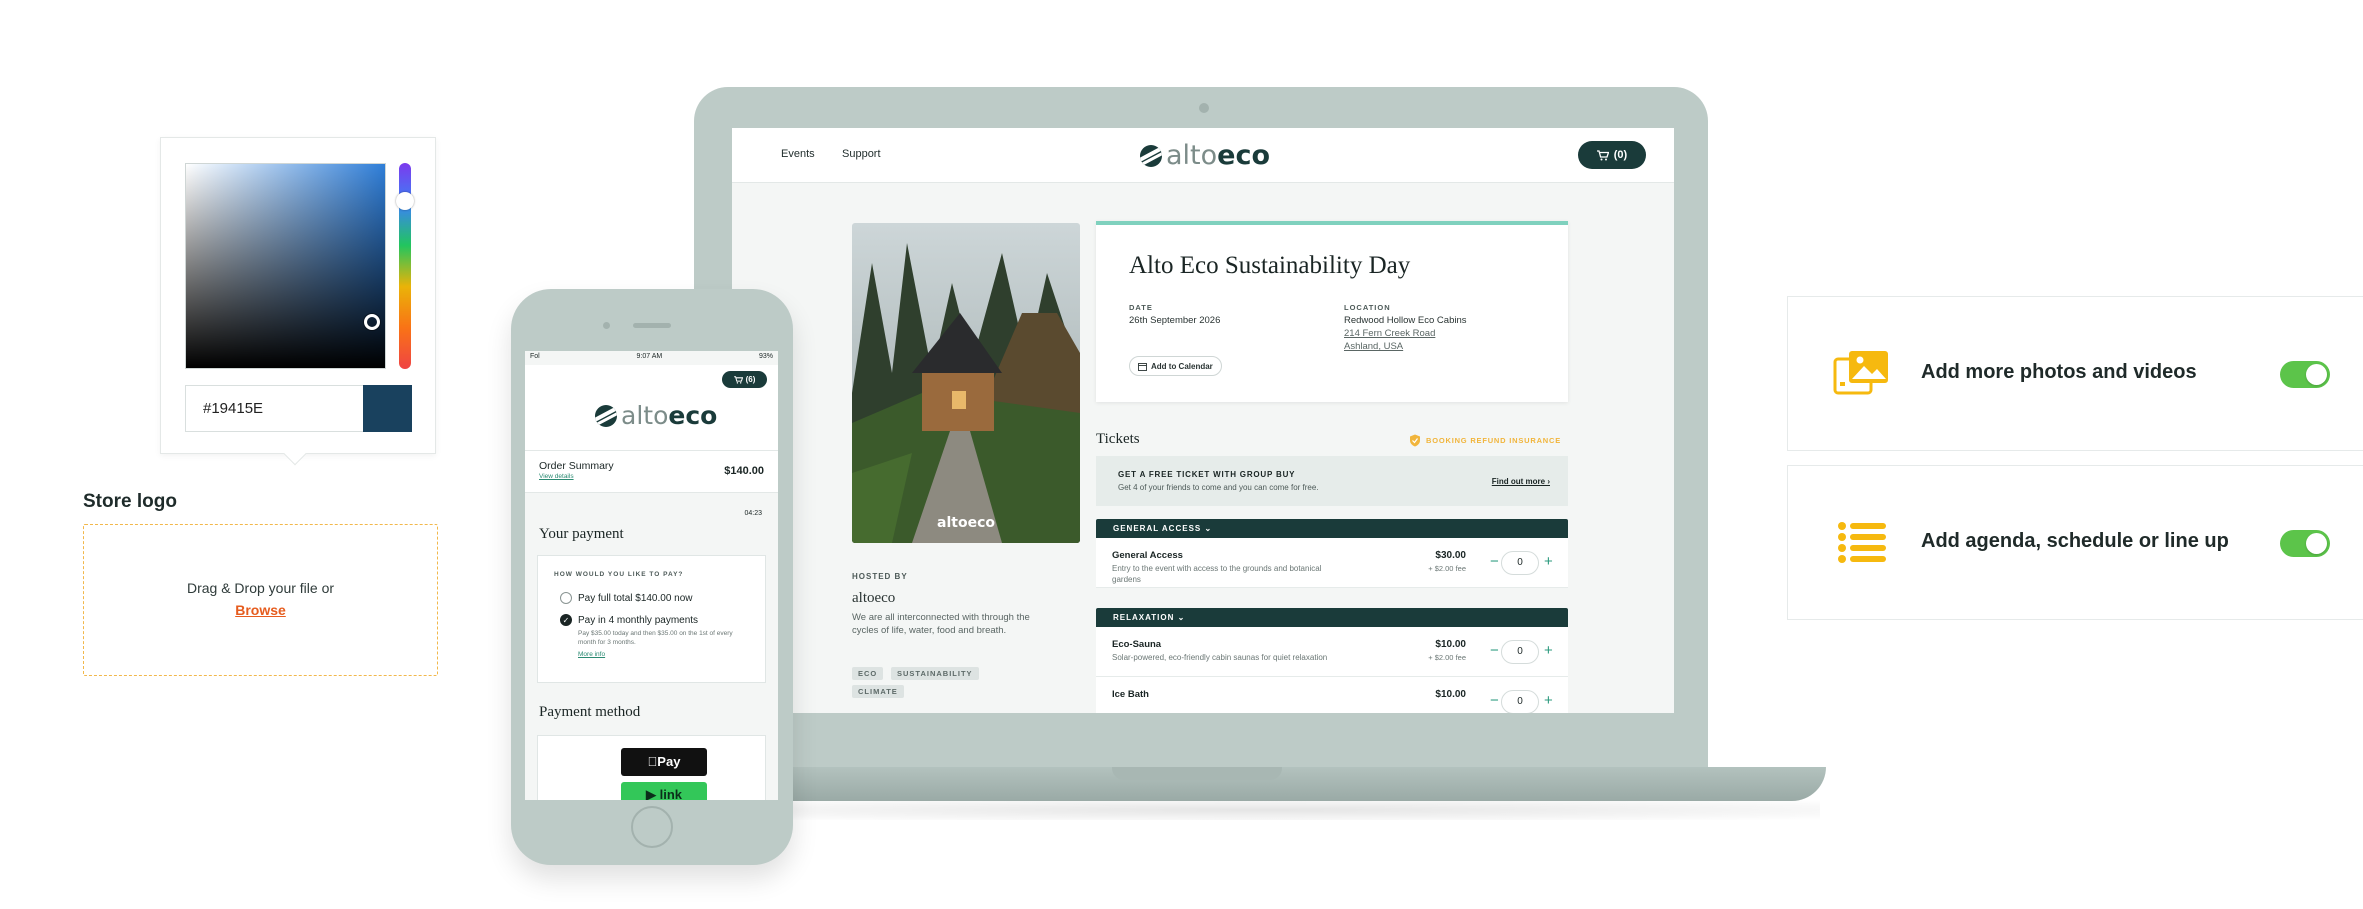  I want to click on feature-photos: Add more photos and videos, so click(2075, 373).